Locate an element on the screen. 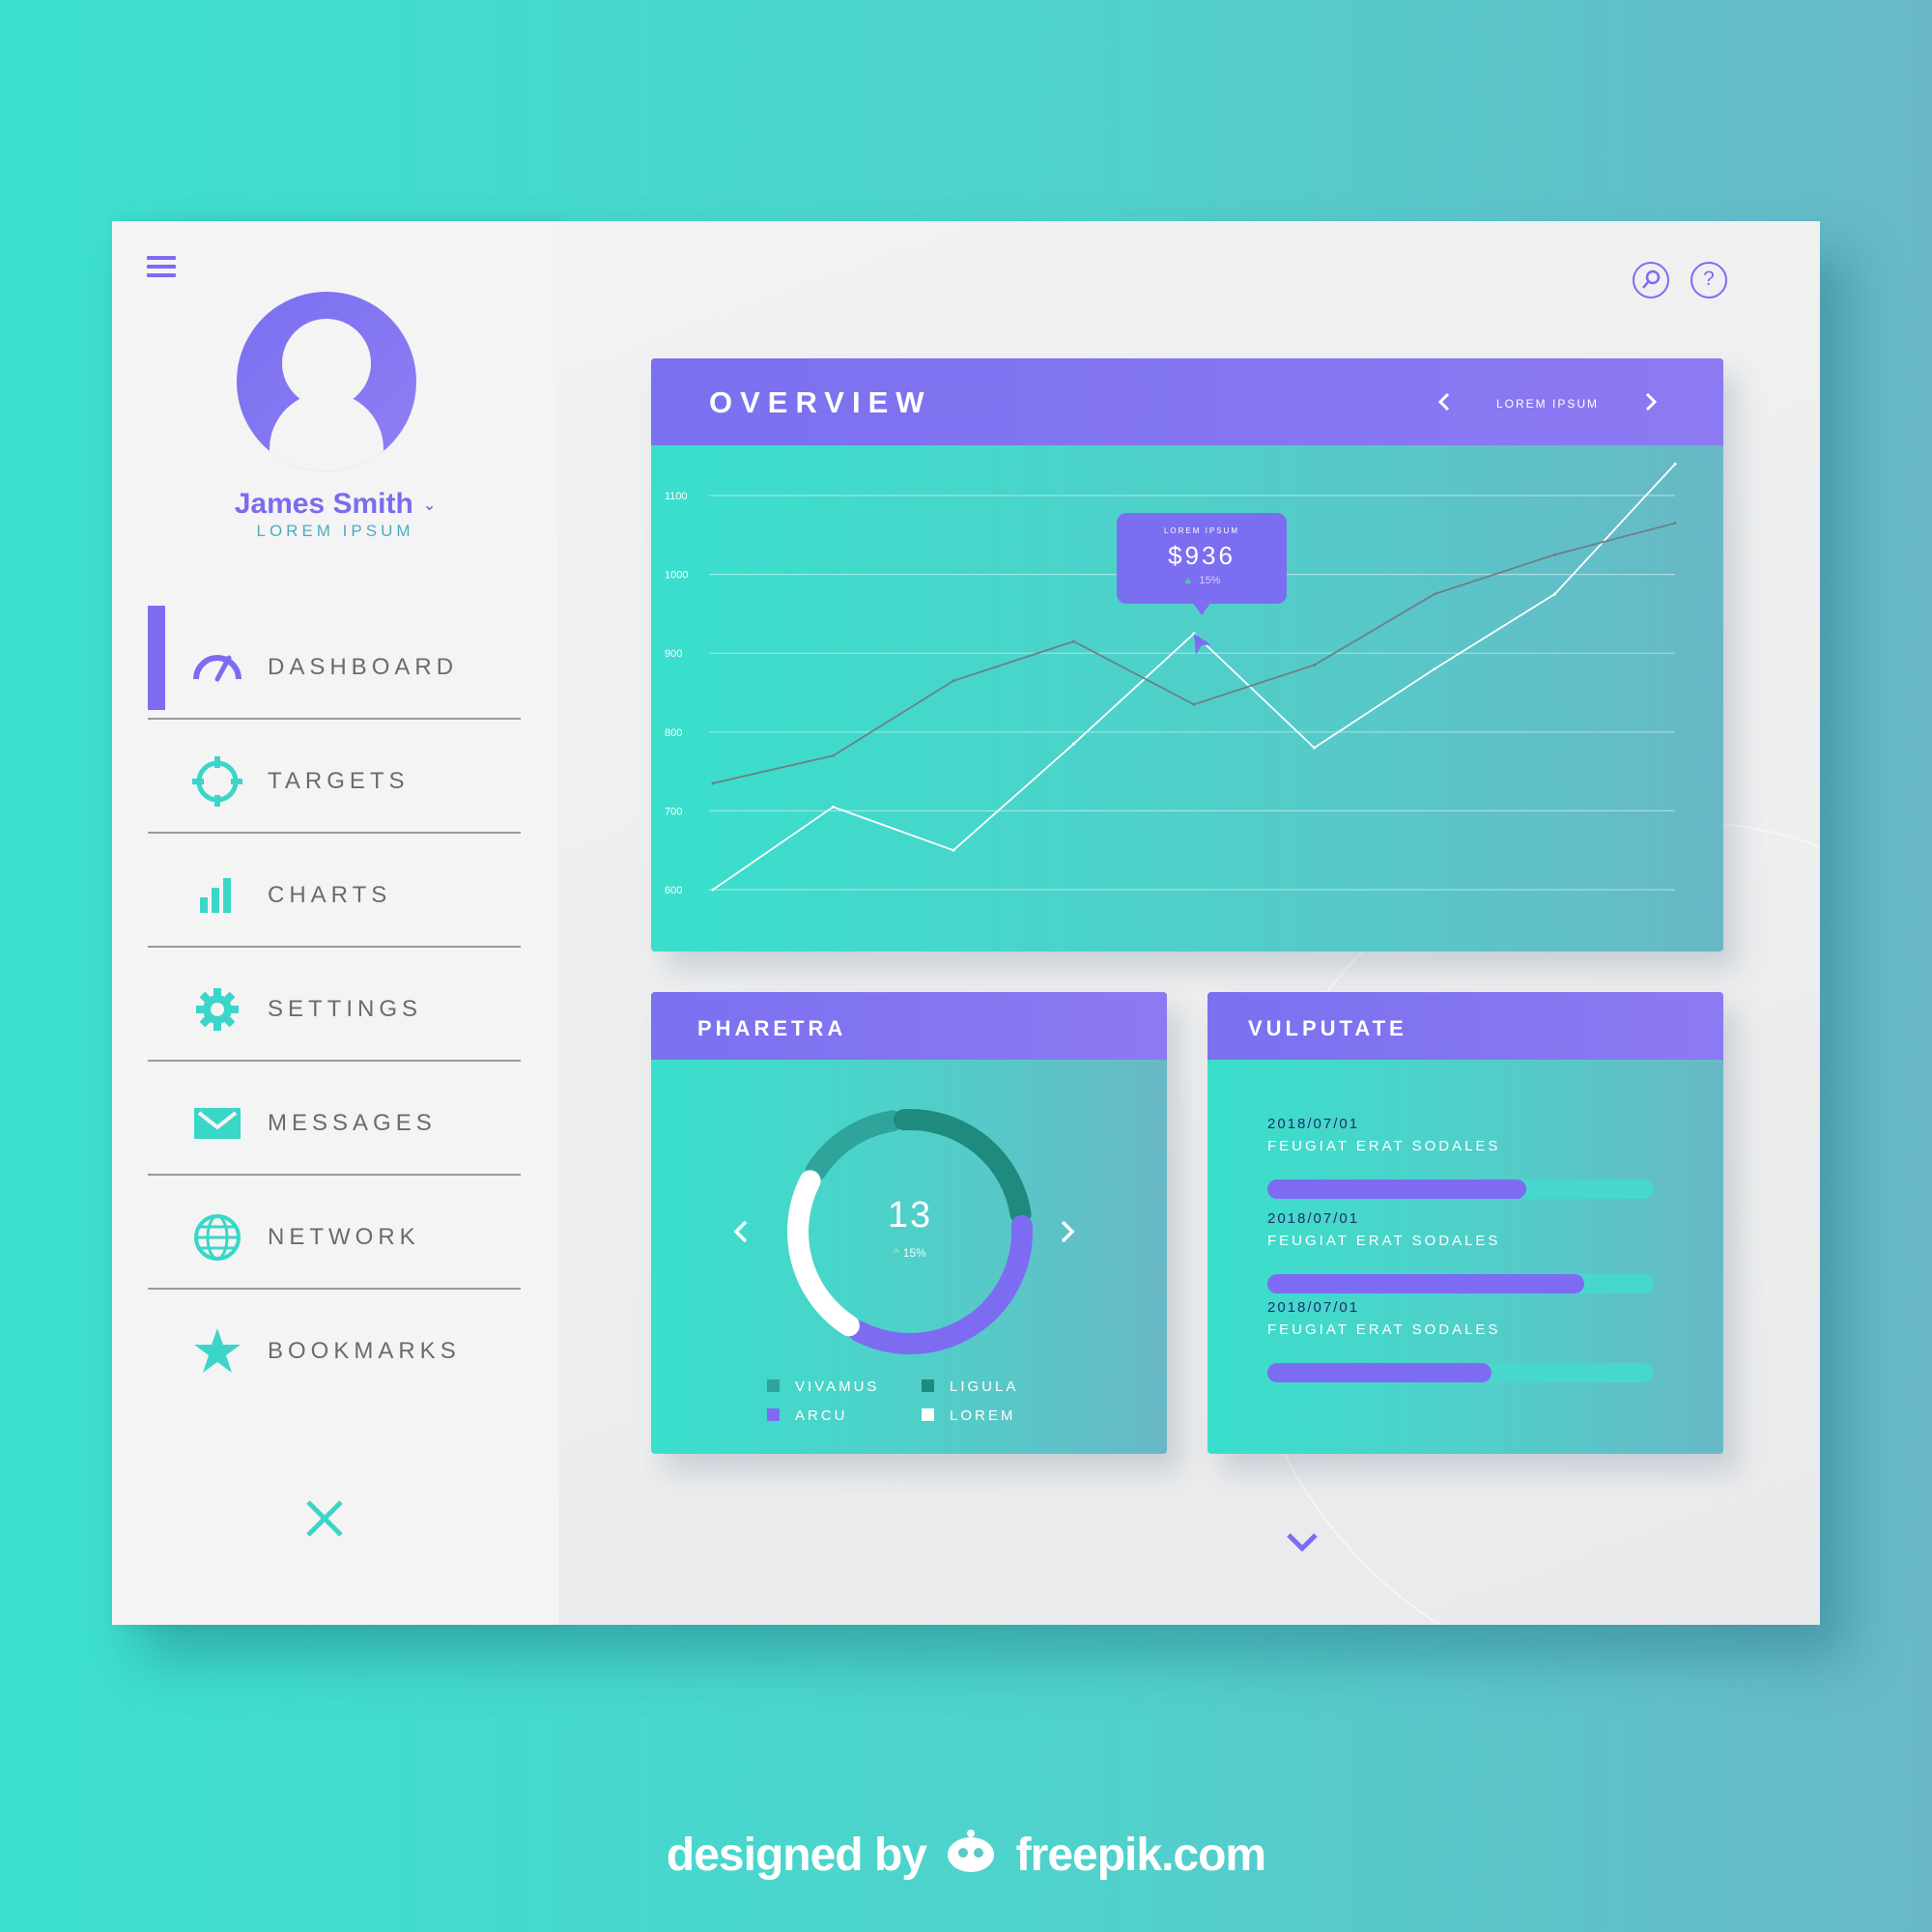 Image resolution: width=1932 pixels, height=1932 pixels. card-title: PHARETRA is located at coordinates (772, 1028).